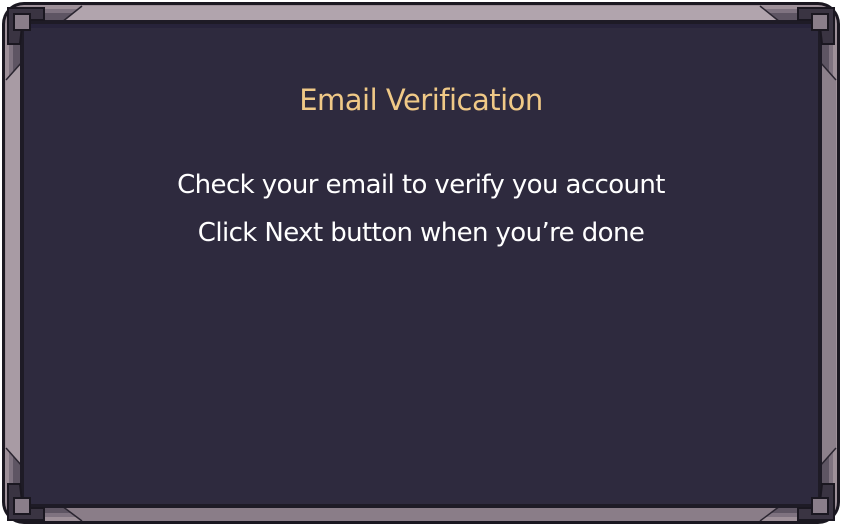 This screenshot has width=842, height=528. What do you see at coordinates (421, 233) in the screenshot?
I see `verification-message-line-2: Click Next button when you’re done` at bounding box center [421, 233].